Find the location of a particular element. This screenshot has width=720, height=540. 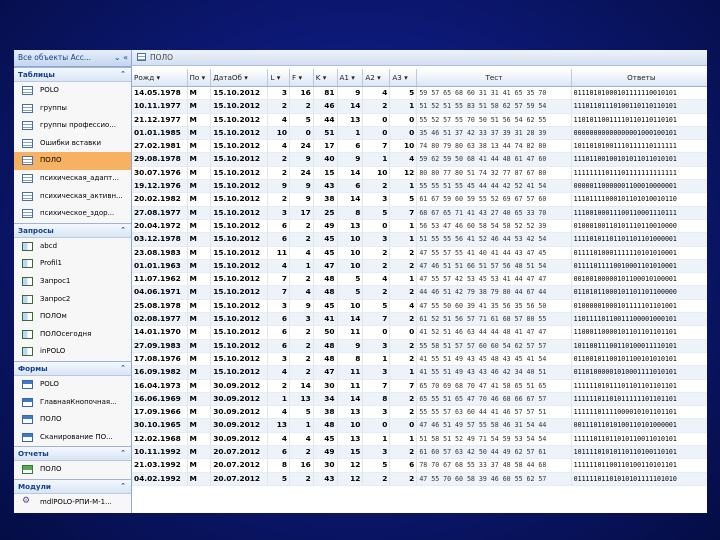

table-cell: 45 is located at coordinates (325, 253).